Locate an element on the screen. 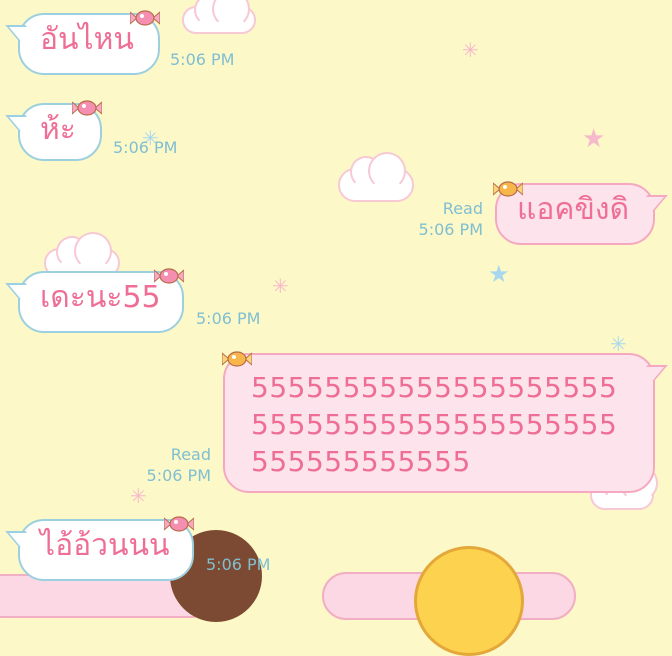  message-text: อันไหน is located at coordinates (87, 39).